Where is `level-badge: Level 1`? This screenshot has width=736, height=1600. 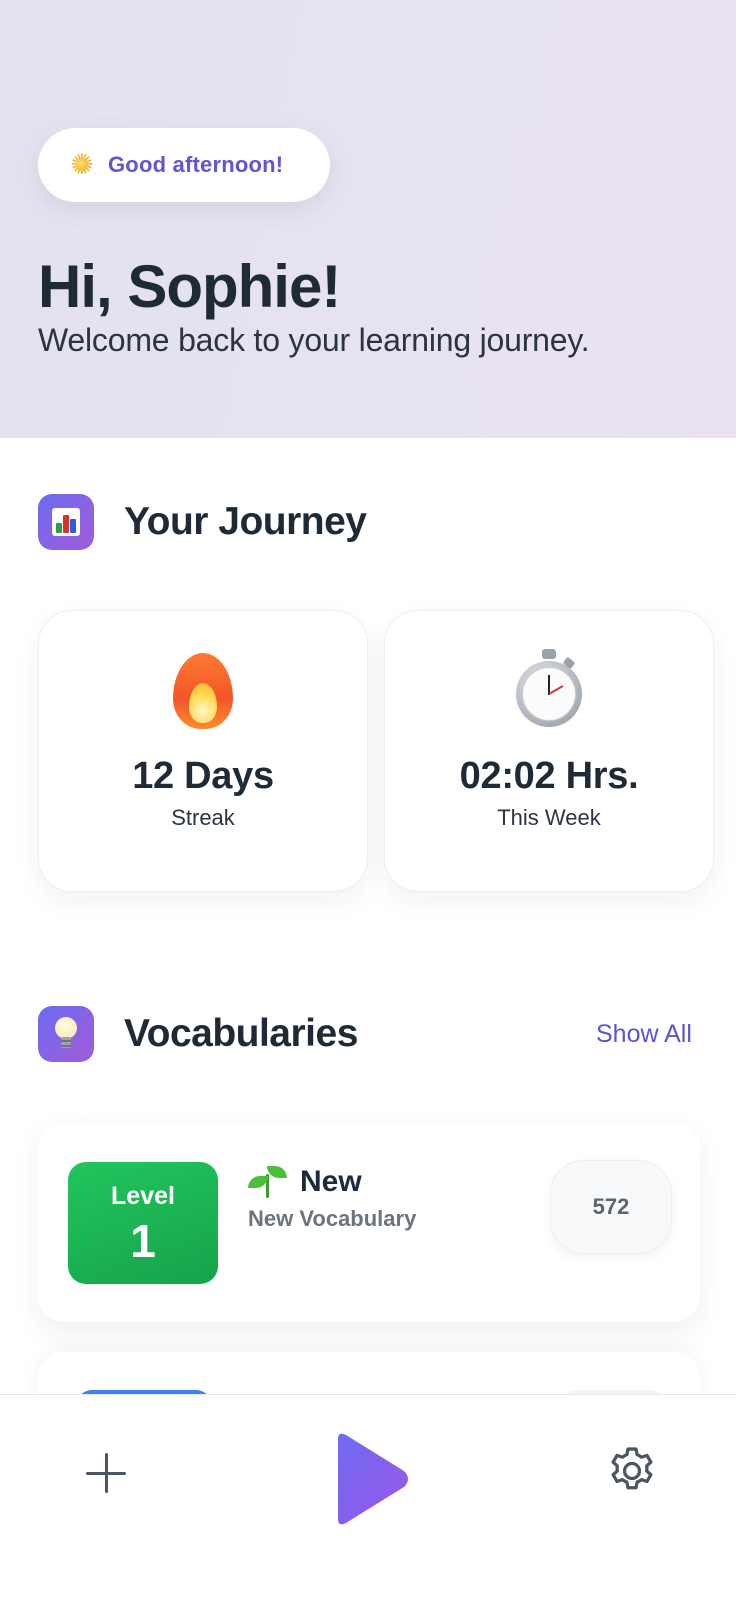 level-badge: Level 1 is located at coordinates (143, 1223).